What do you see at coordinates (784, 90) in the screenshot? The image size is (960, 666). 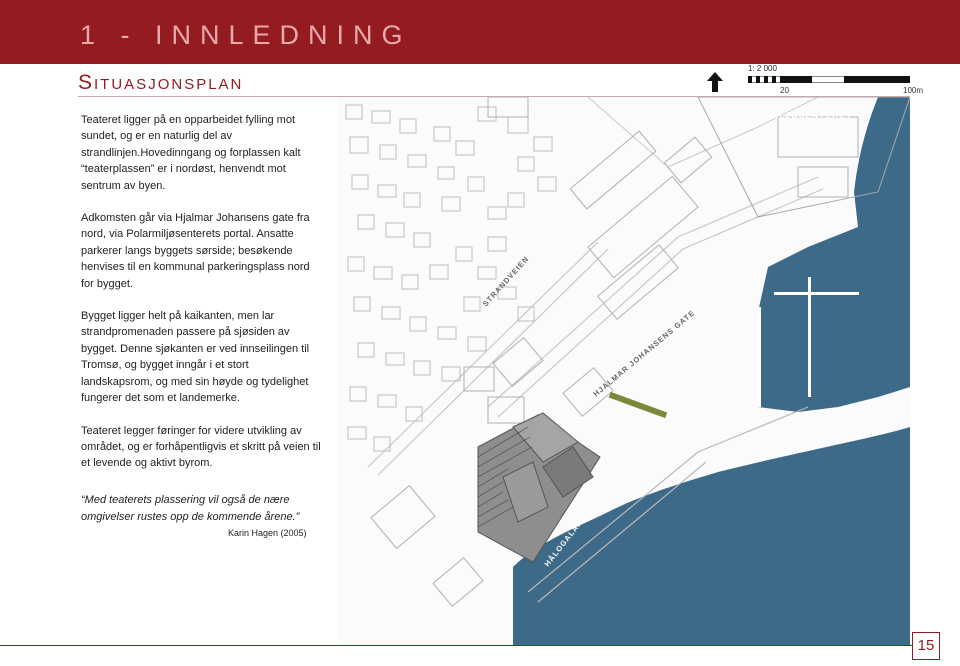 I see `scale-tick-20: 20` at bounding box center [784, 90].